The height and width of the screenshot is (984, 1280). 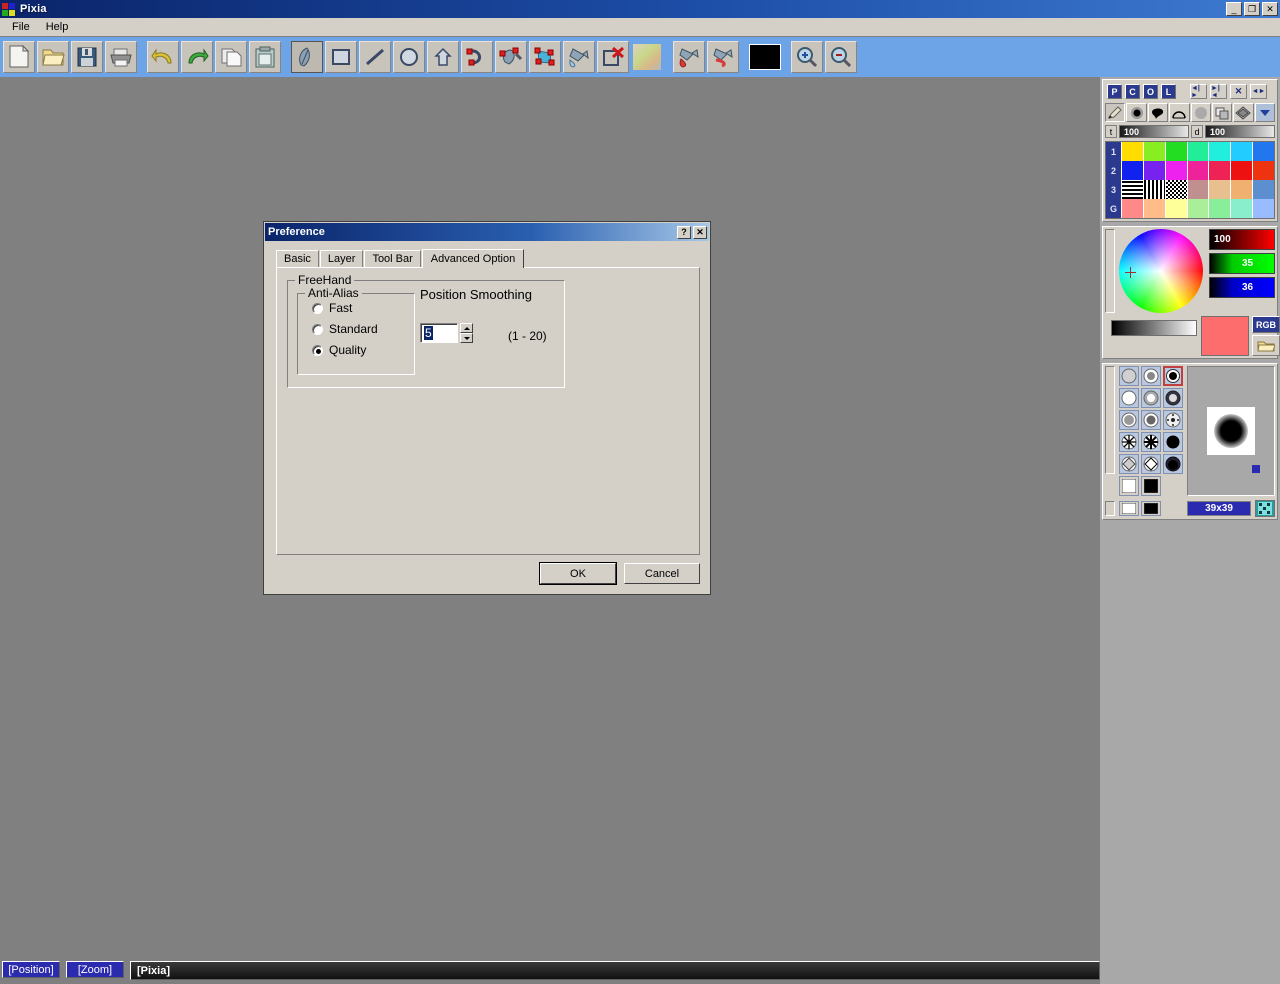 I want to click on arc-tool, so click(x=1179, y=112).